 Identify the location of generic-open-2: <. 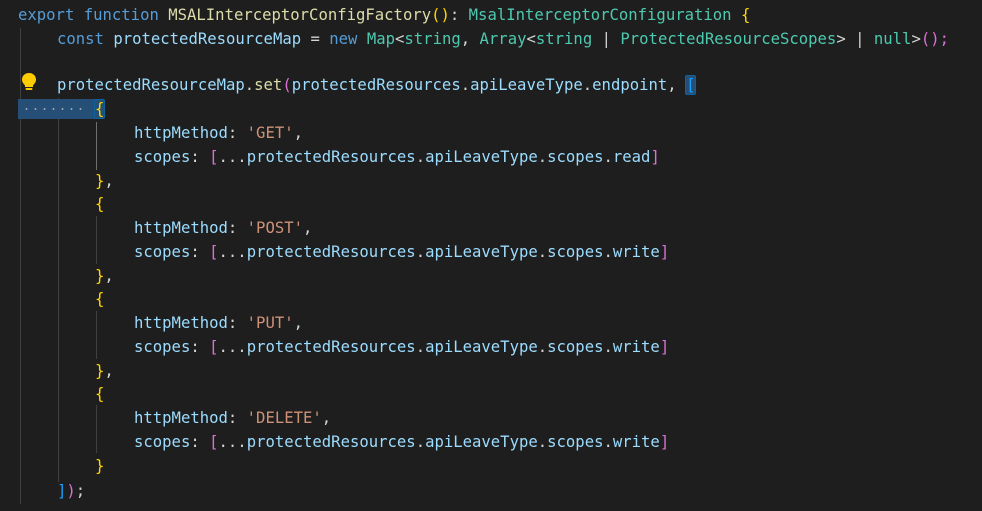
(531, 39).